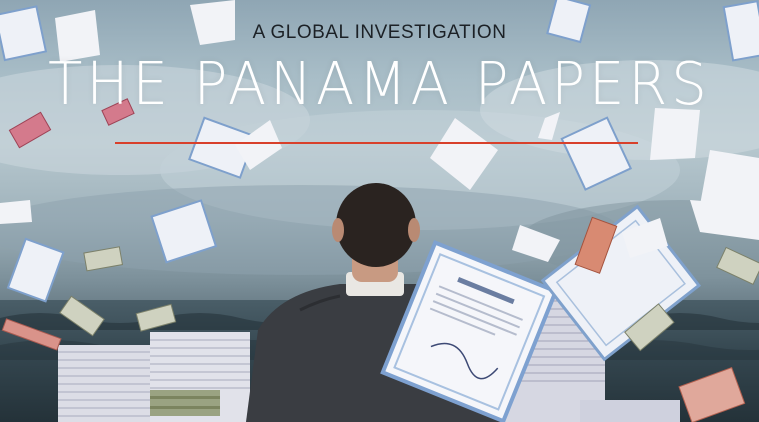  Describe the element at coordinates (379, 84) in the screenshot. I see `headline: THE PANAMA PAPERS` at that location.